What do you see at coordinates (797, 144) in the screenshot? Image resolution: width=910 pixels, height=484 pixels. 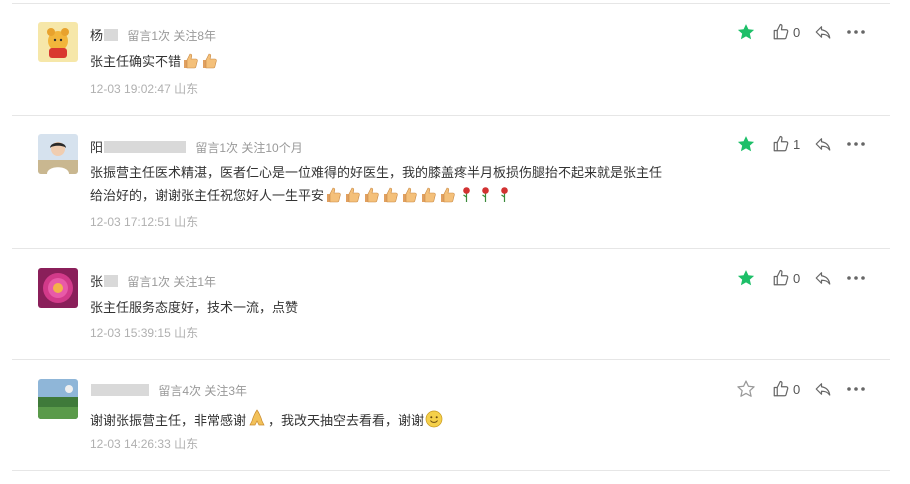 I see `like-count: 1` at bounding box center [797, 144].